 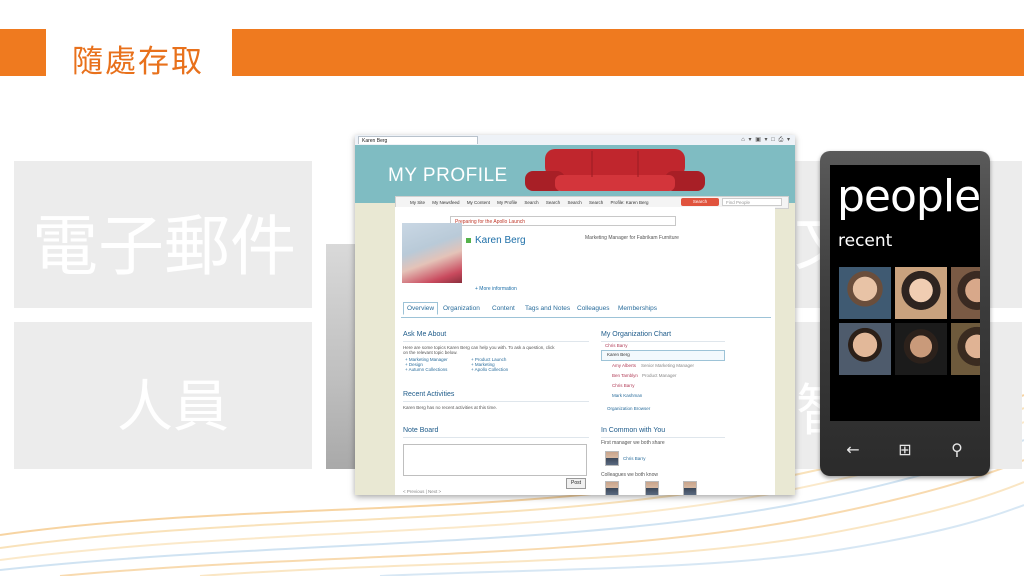 What do you see at coordinates (630, 202) in the screenshot?
I see `nav-profile-karen: Profile: Karen Berg` at bounding box center [630, 202].